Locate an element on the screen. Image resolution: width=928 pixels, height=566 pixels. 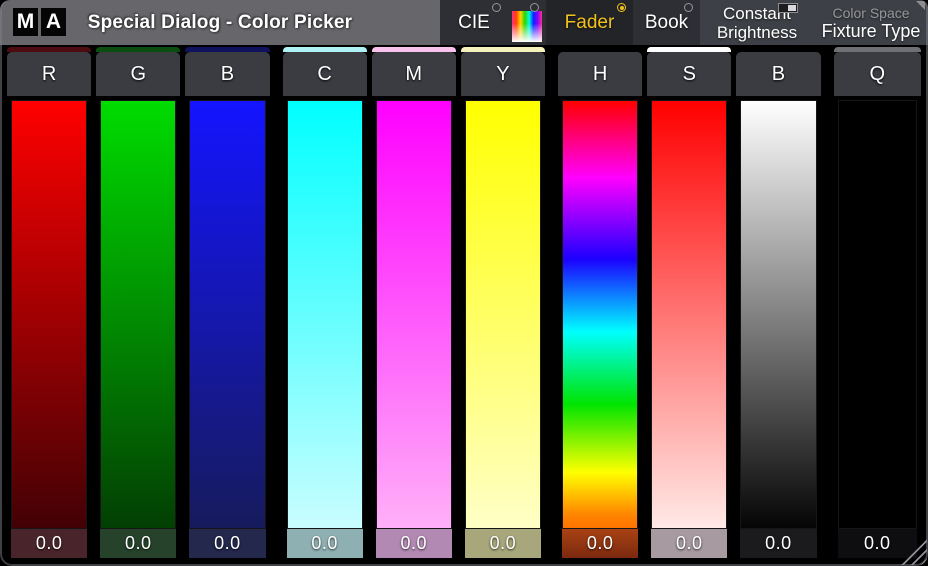
fader-header: Q is located at coordinates (877, 74).